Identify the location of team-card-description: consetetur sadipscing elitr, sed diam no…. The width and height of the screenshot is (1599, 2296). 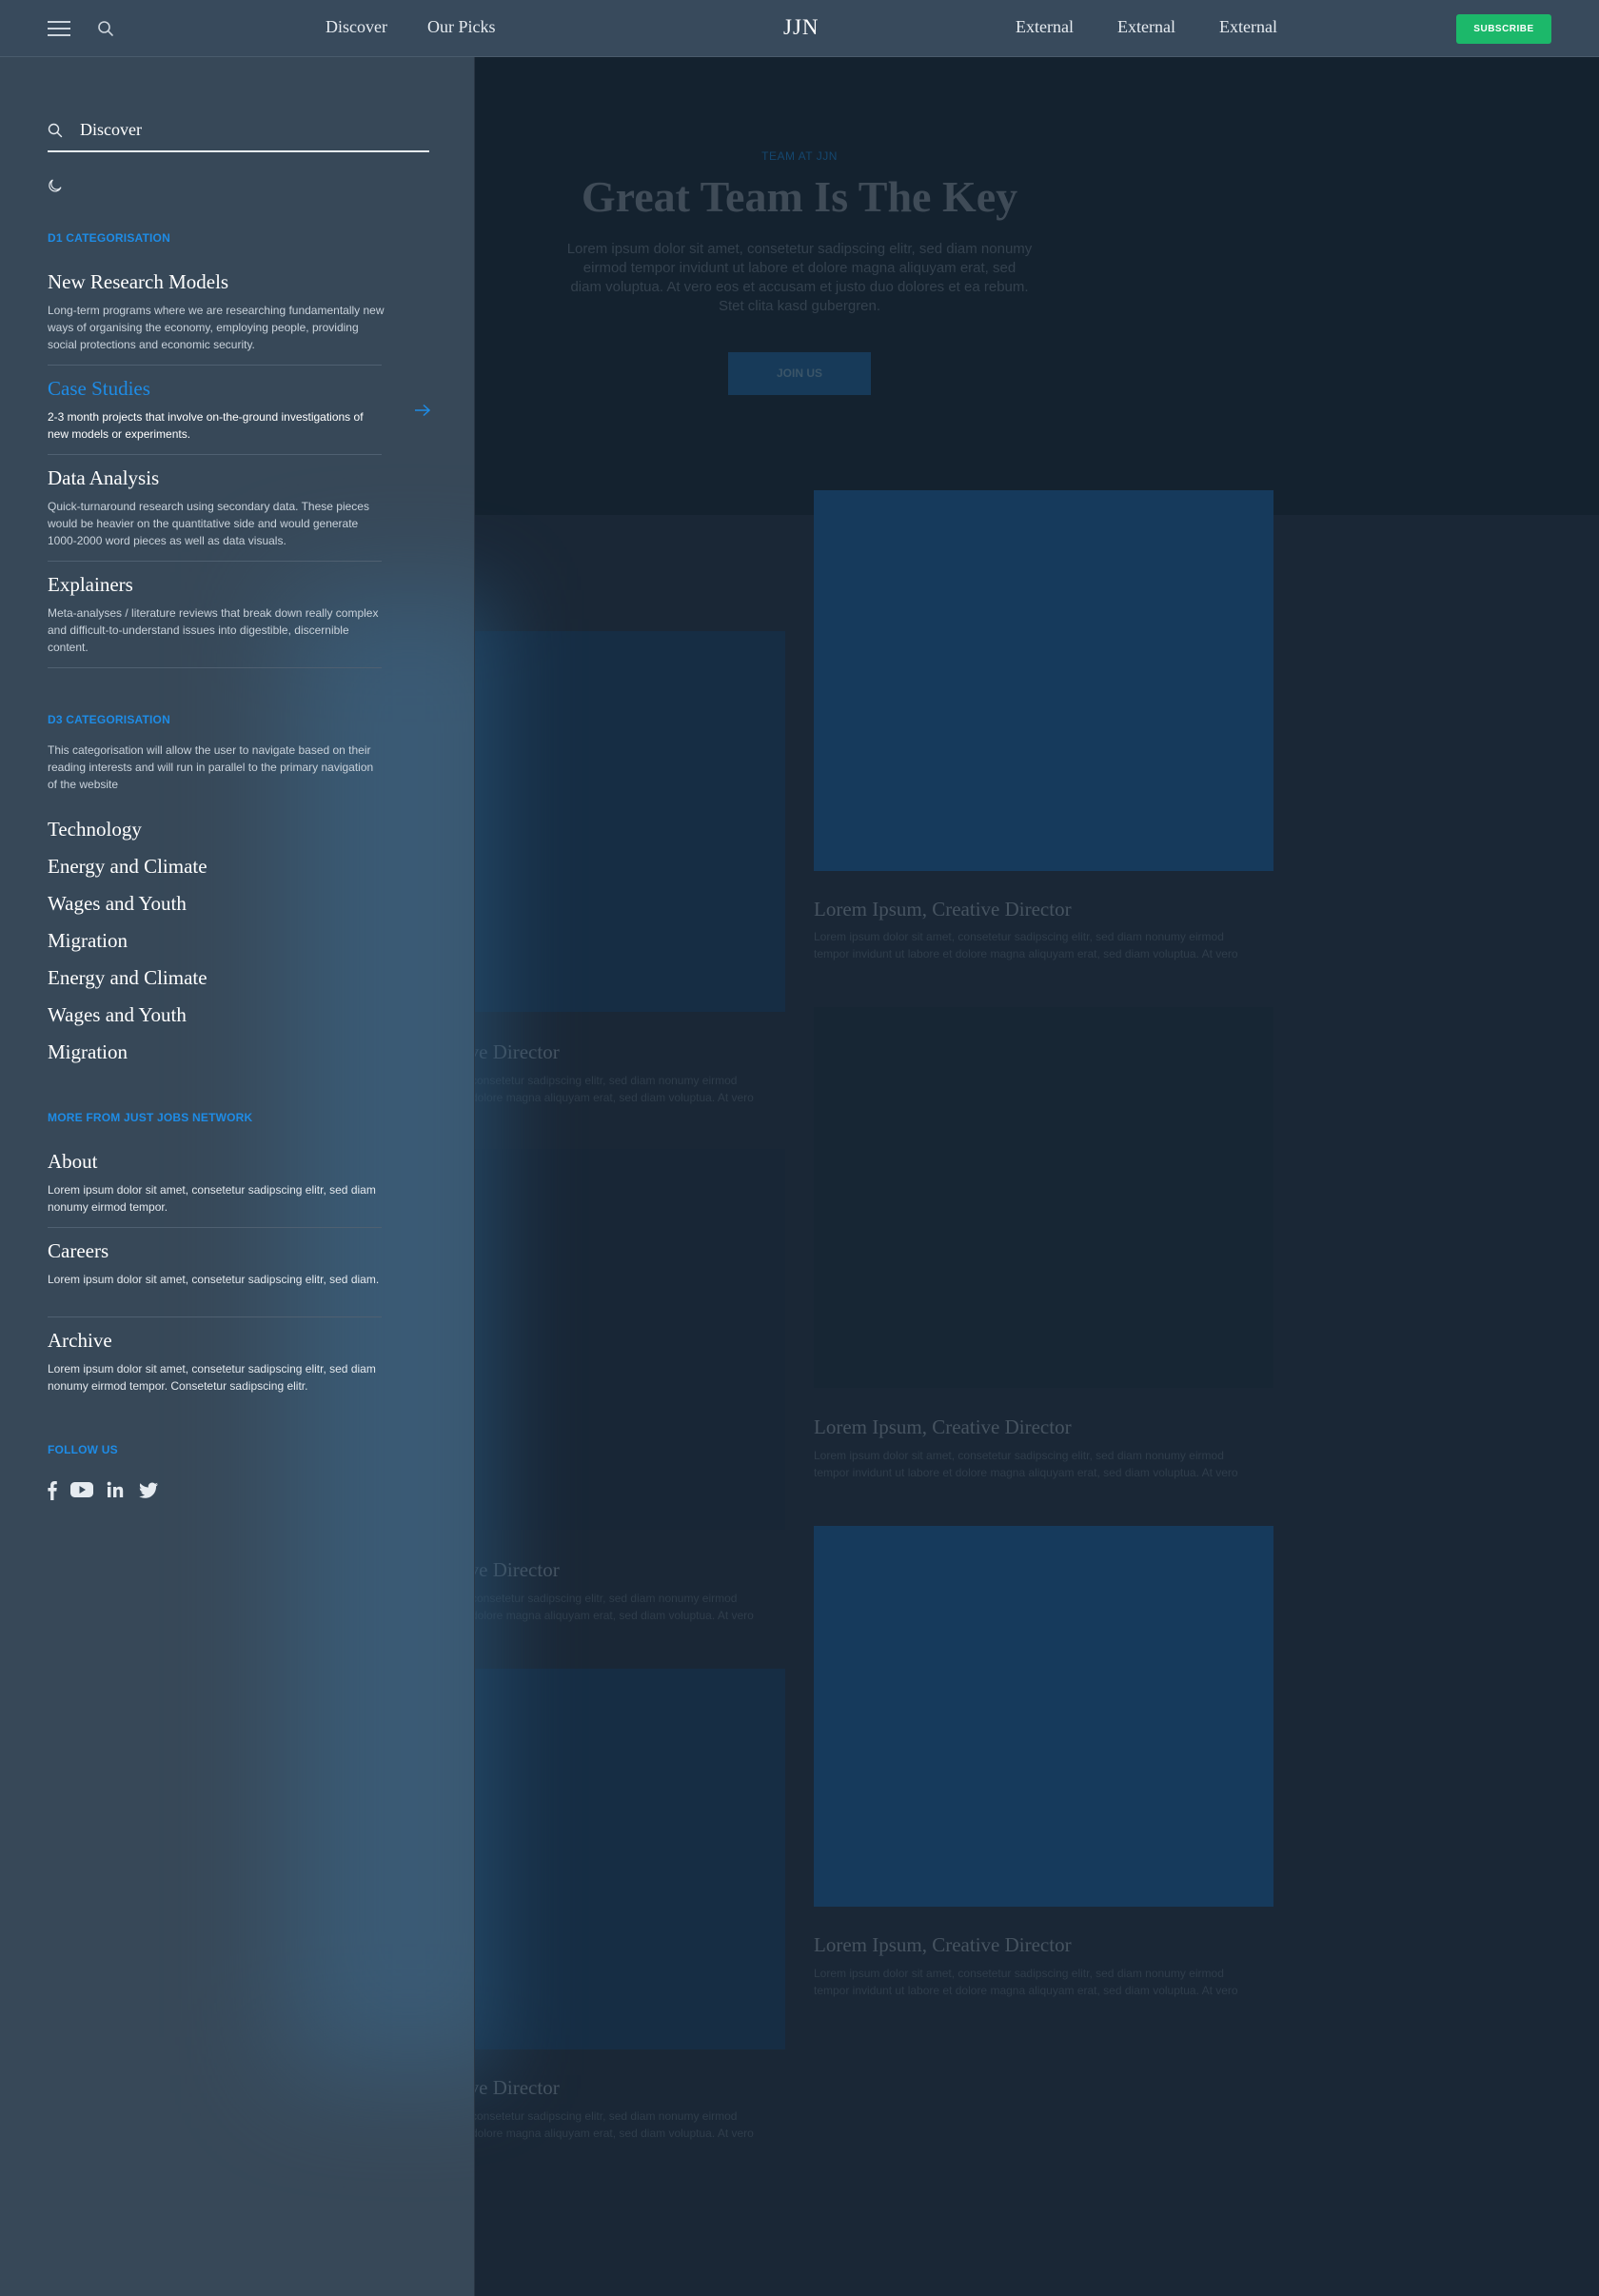
(613, 2124).